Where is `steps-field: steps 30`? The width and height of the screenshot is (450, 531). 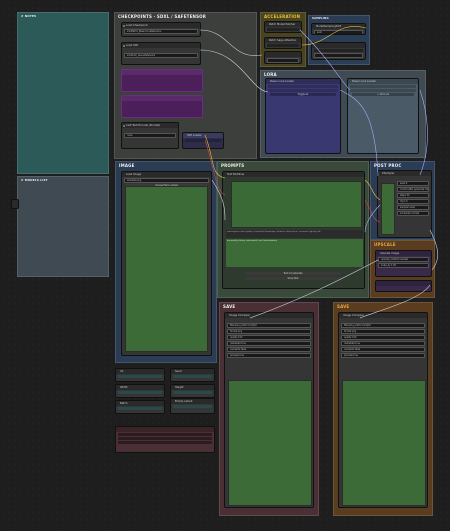 steps-field: steps 30 is located at coordinates (413, 195).